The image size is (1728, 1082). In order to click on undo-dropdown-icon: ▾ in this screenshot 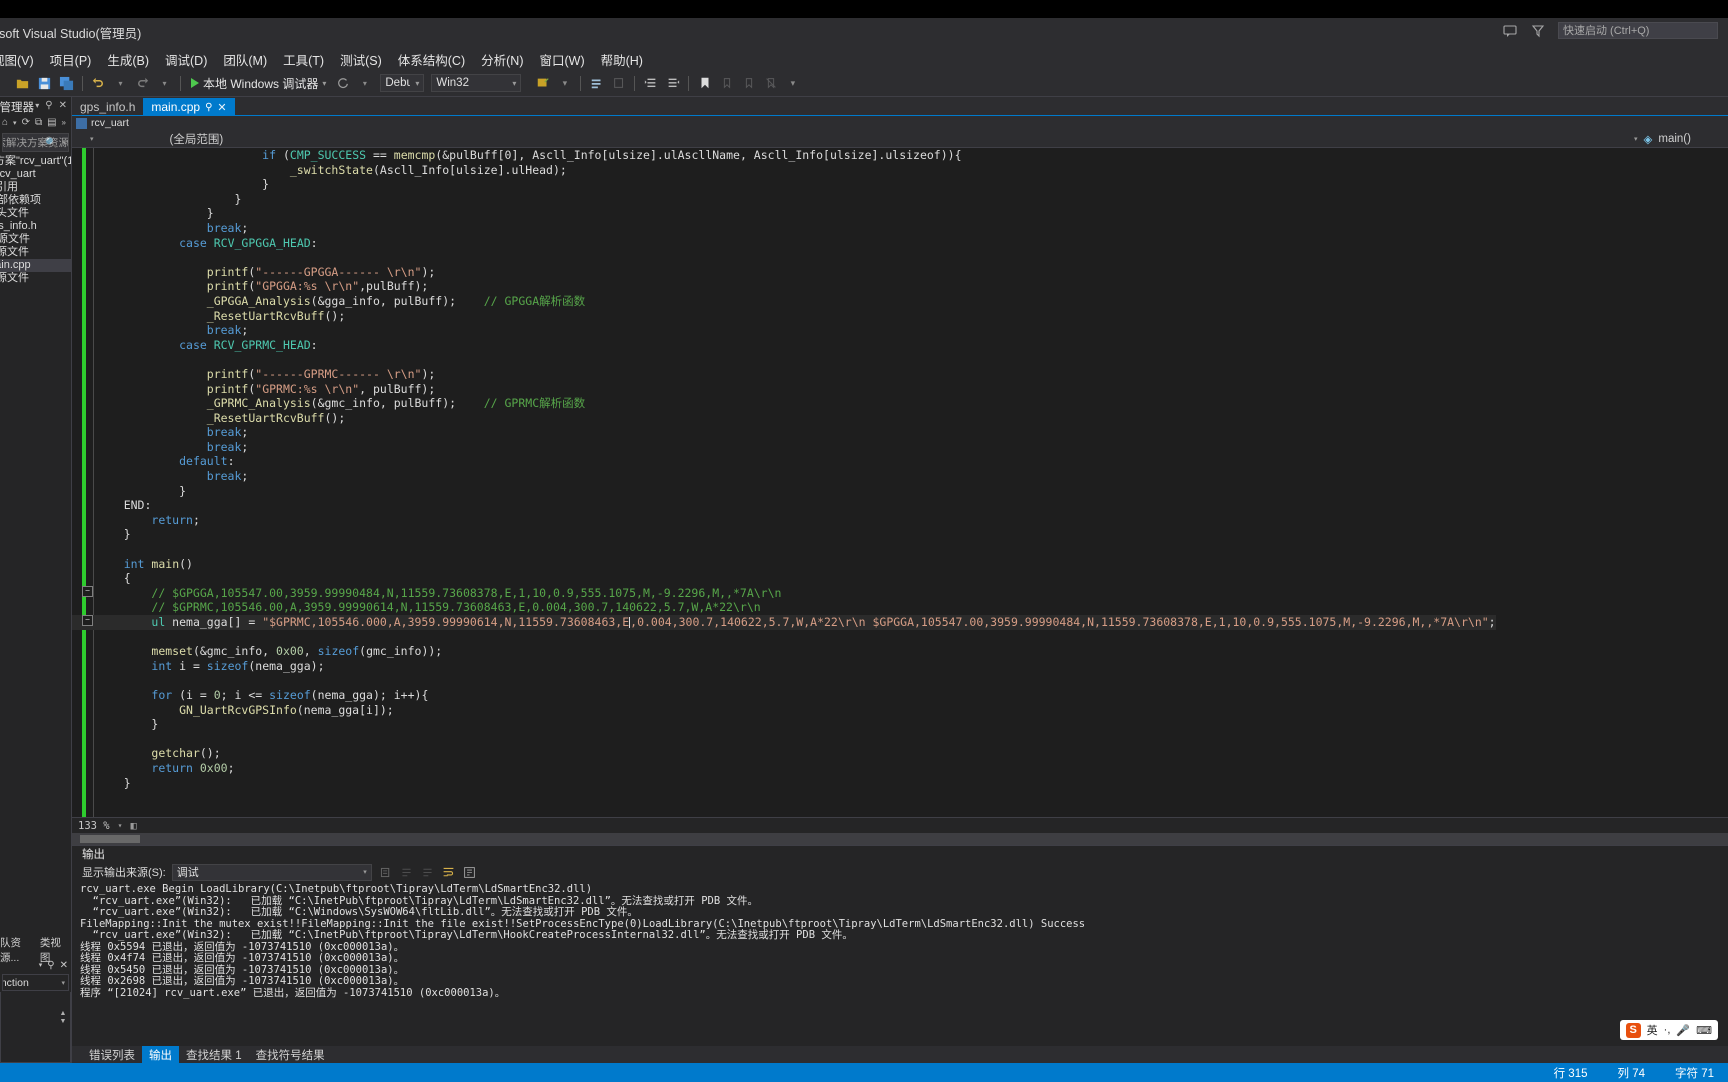, I will do `click(120, 83)`.